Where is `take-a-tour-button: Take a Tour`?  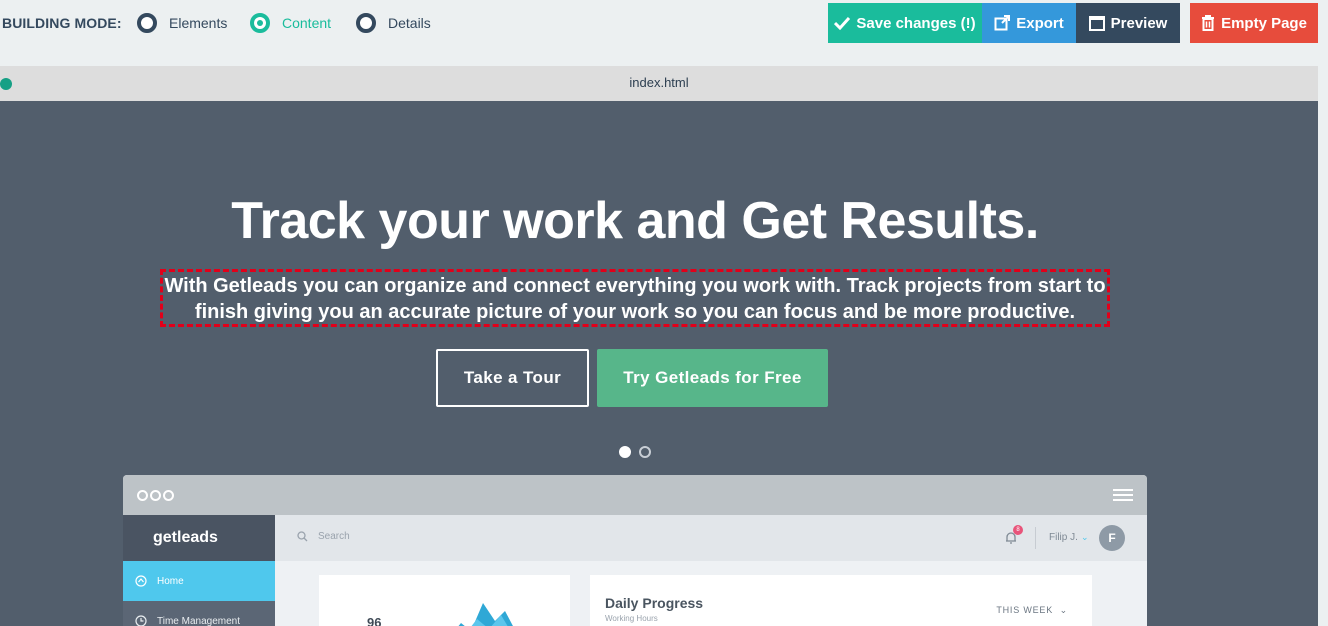 take-a-tour-button: Take a Tour is located at coordinates (512, 378).